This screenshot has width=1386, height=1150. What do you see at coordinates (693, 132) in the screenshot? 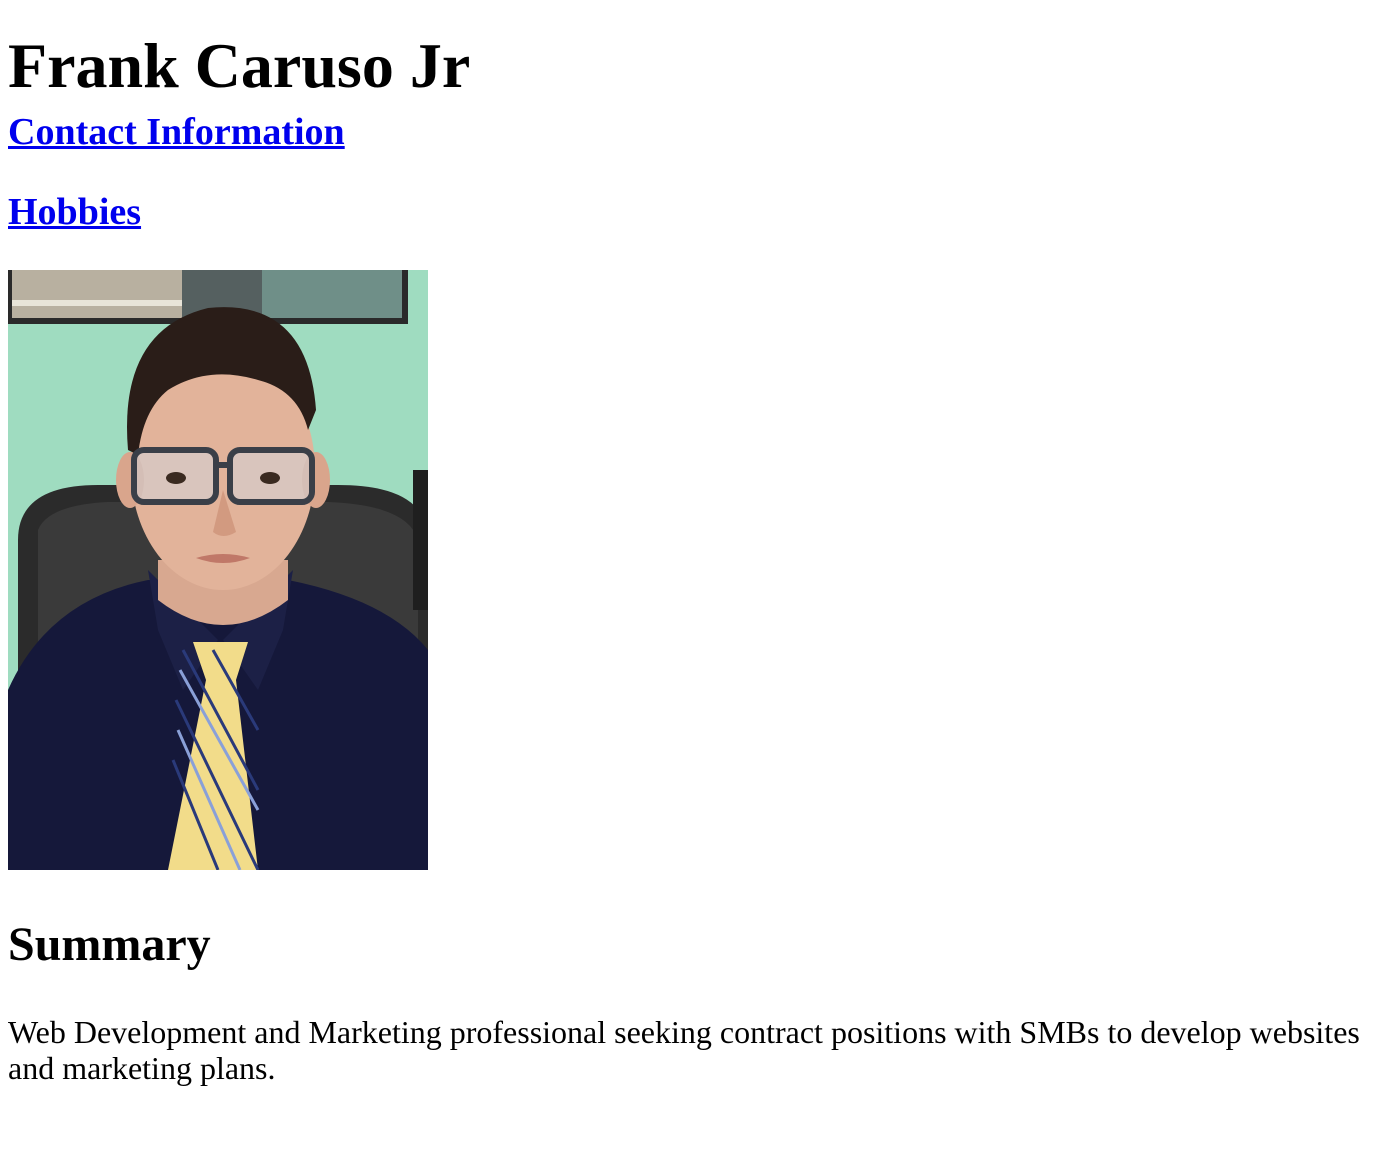
I see `nav-heading-contact: Contact Information` at bounding box center [693, 132].